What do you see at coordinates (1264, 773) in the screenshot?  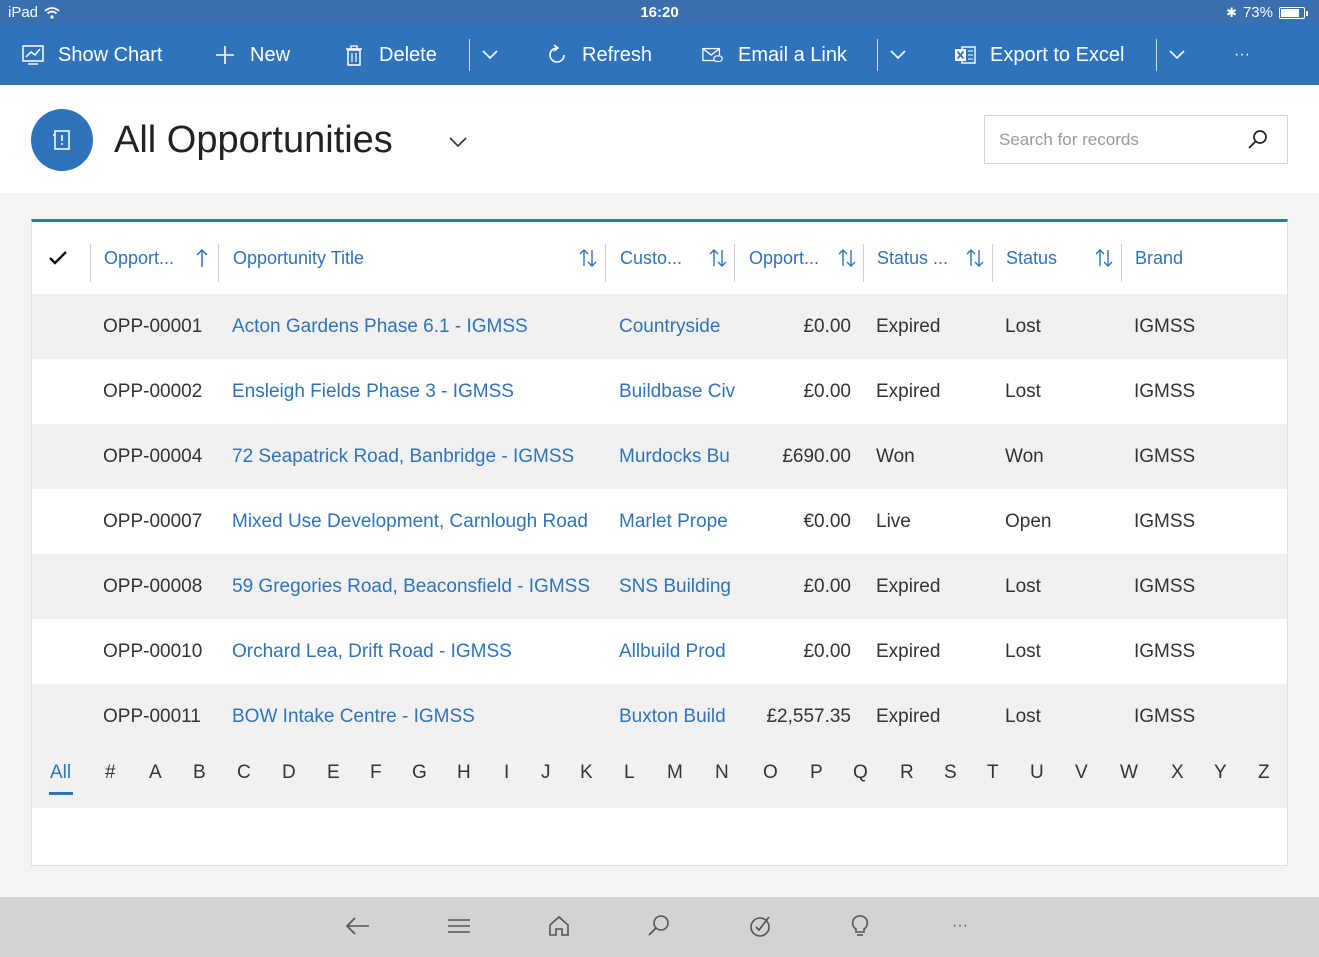 I see `alpha-filter-z: Z` at bounding box center [1264, 773].